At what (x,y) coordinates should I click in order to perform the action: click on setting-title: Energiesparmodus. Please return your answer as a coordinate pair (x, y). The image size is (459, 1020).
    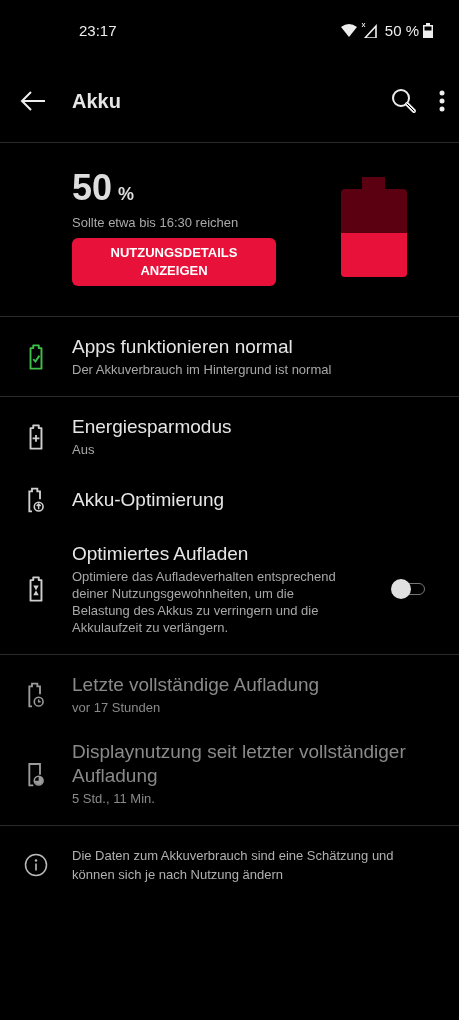
    Looking at the image, I should click on (253, 427).